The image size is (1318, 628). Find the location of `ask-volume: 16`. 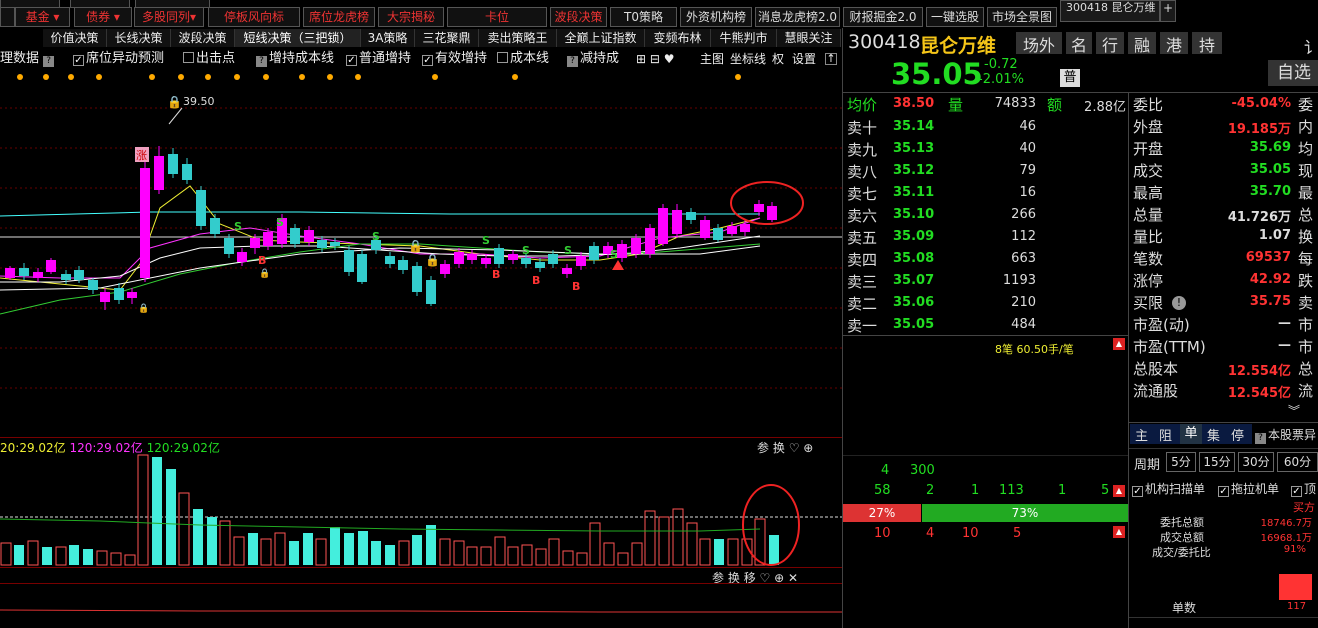

ask-volume: 16 is located at coordinates (1027, 192).